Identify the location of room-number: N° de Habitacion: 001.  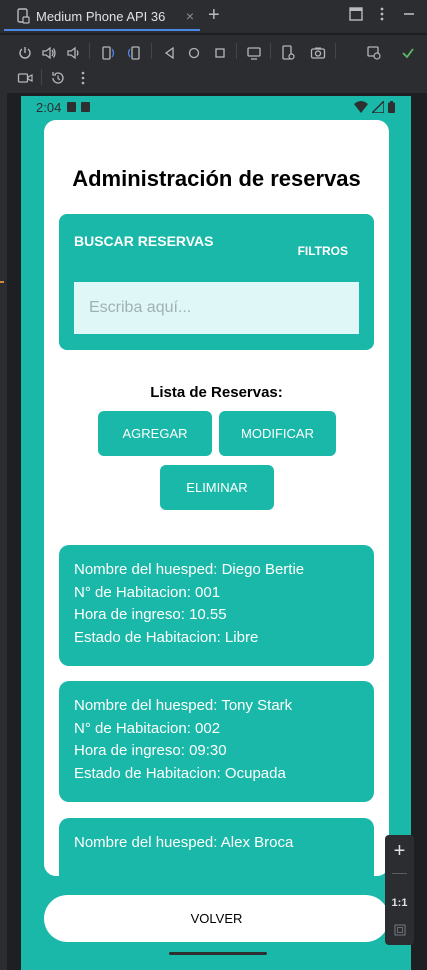
(147, 592).